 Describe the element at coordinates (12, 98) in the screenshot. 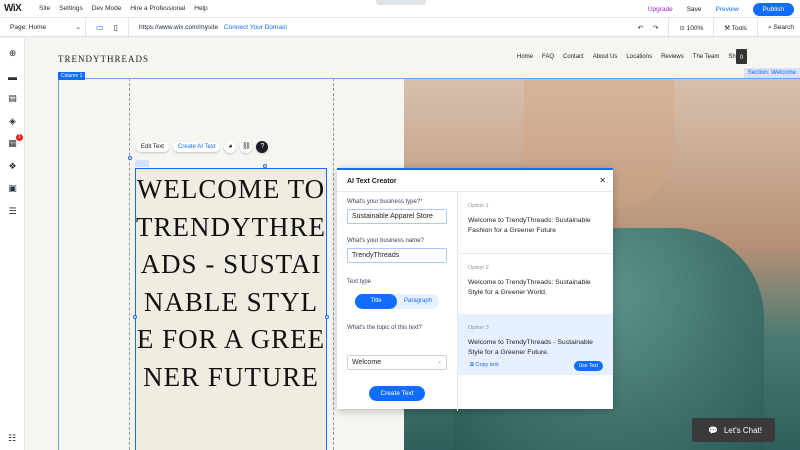

I see `pages-icon: ▤` at that location.